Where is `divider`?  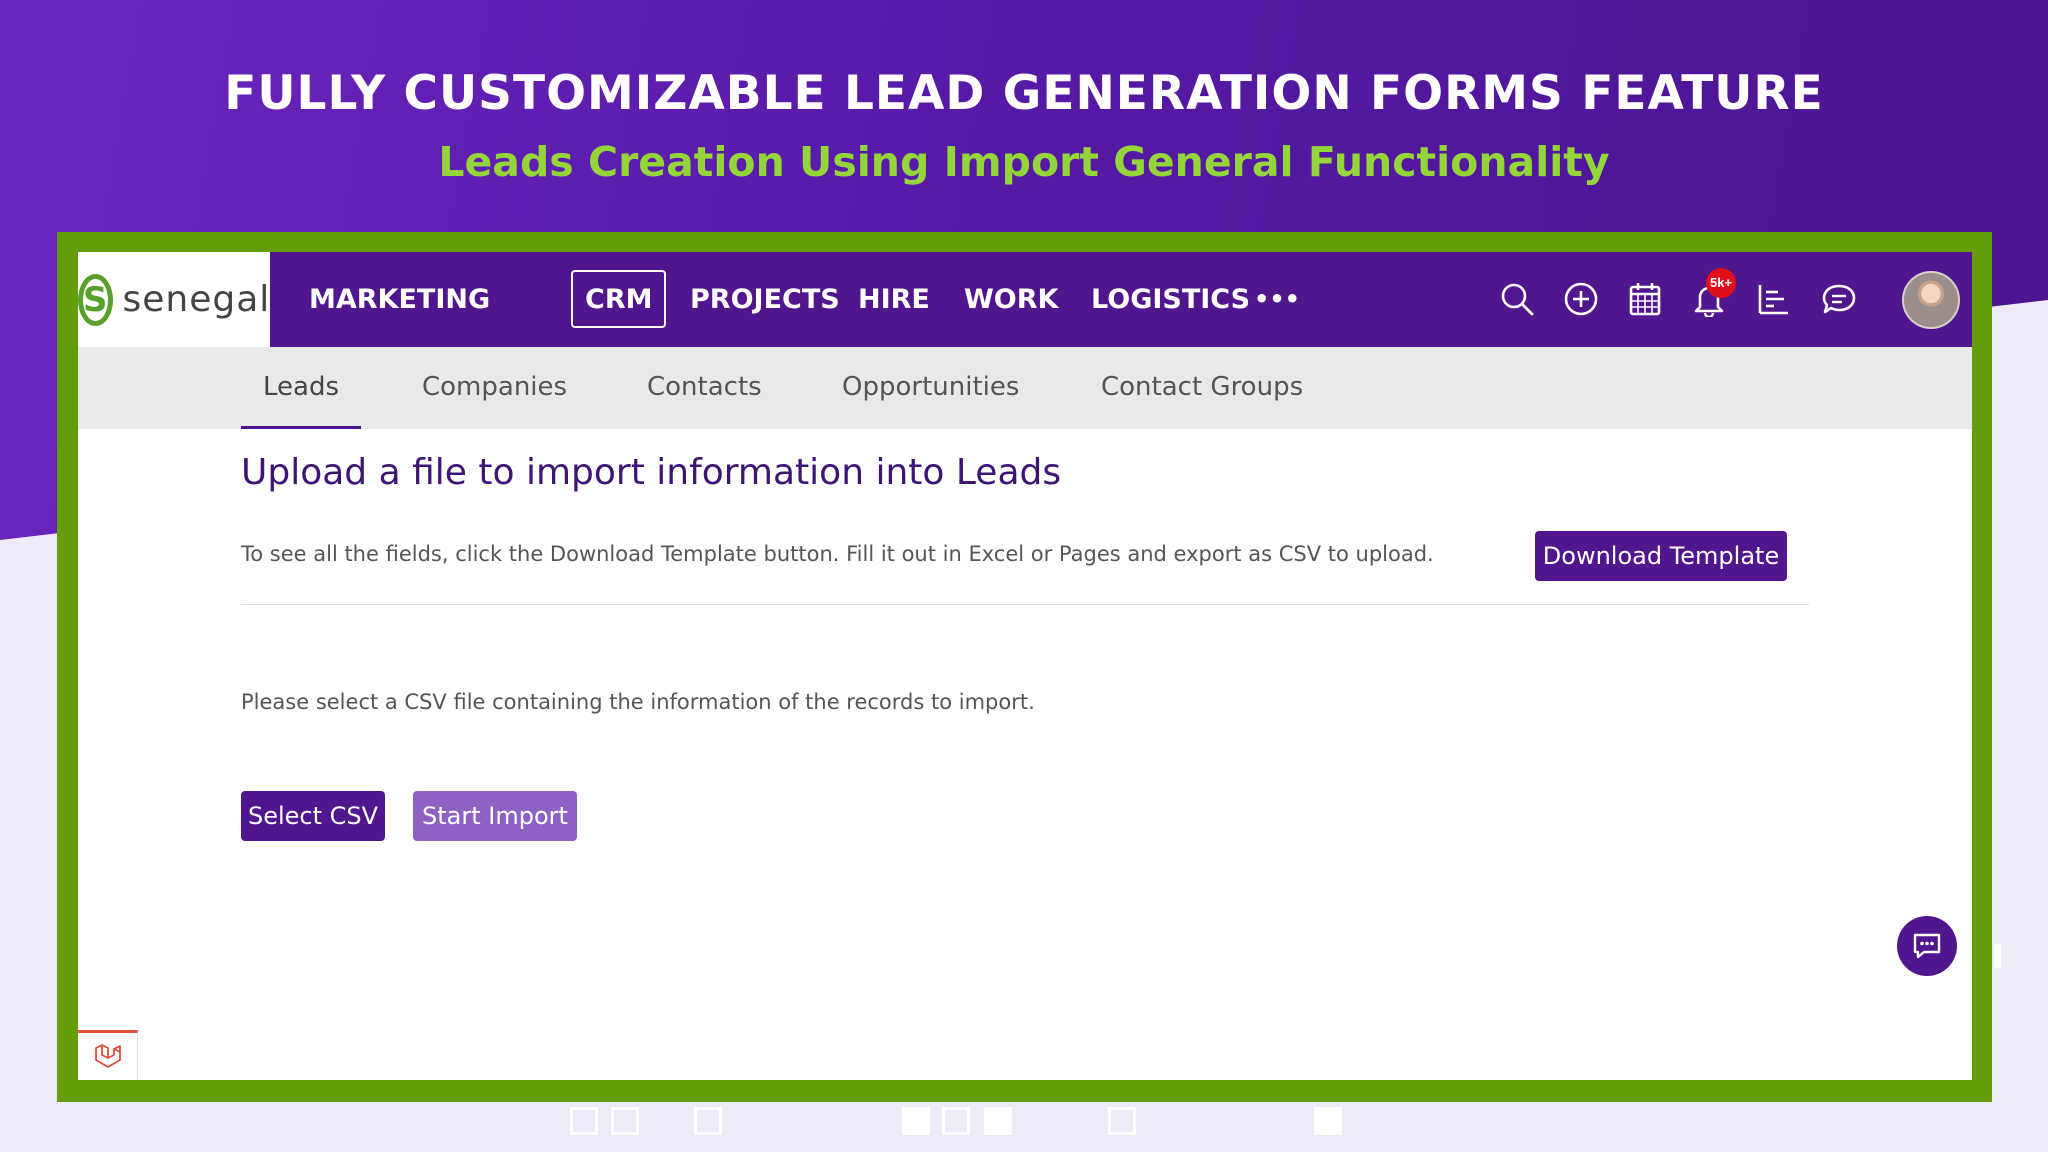
divider is located at coordinates (1025, 604).